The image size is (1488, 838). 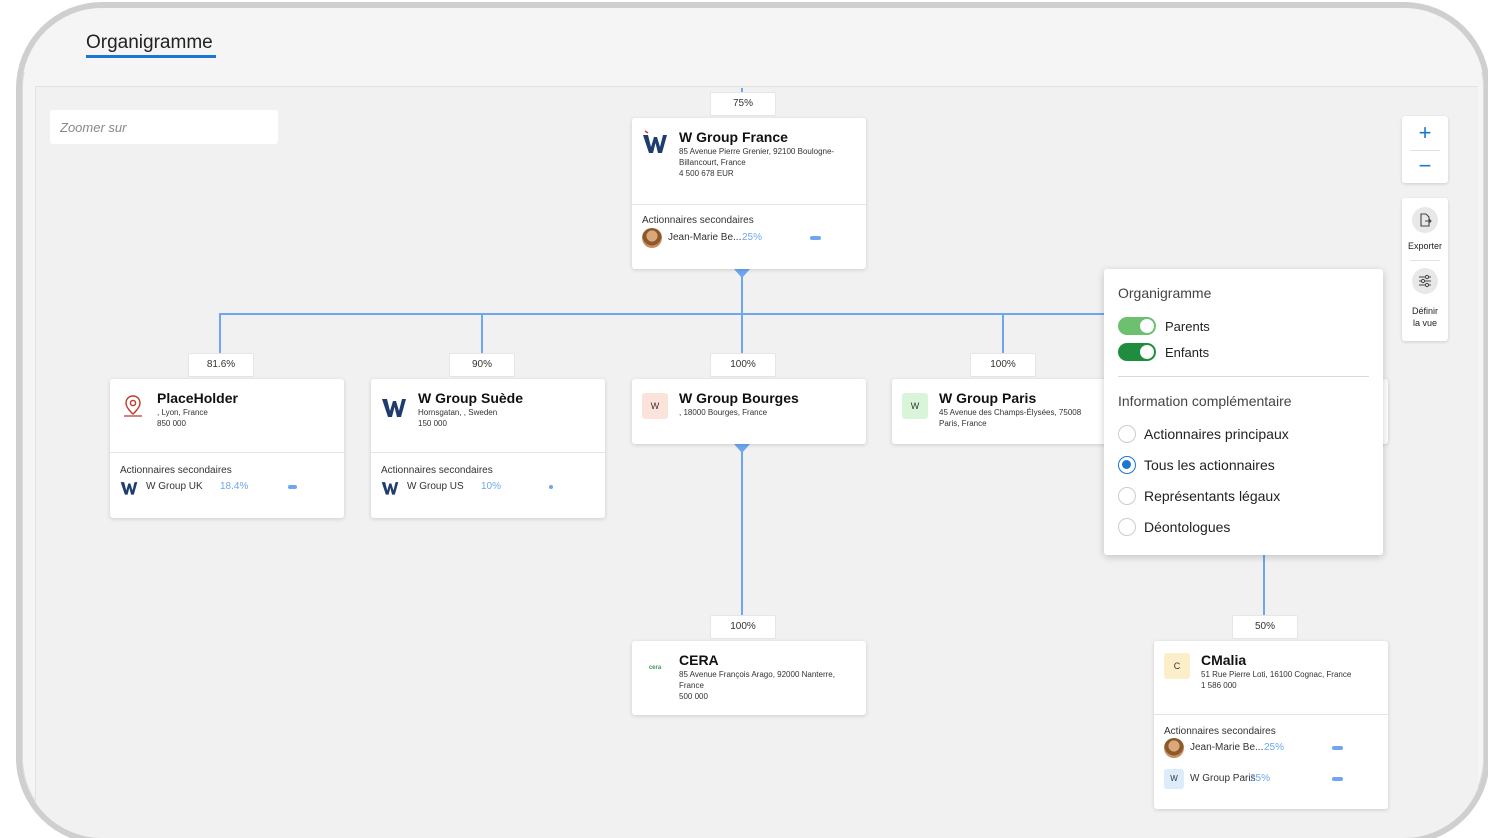 What do you see at coordinates (1216, 434) in the screenshot?
I see `radio-label: Actionnaires principaux` at bounding box center [1216, 434].